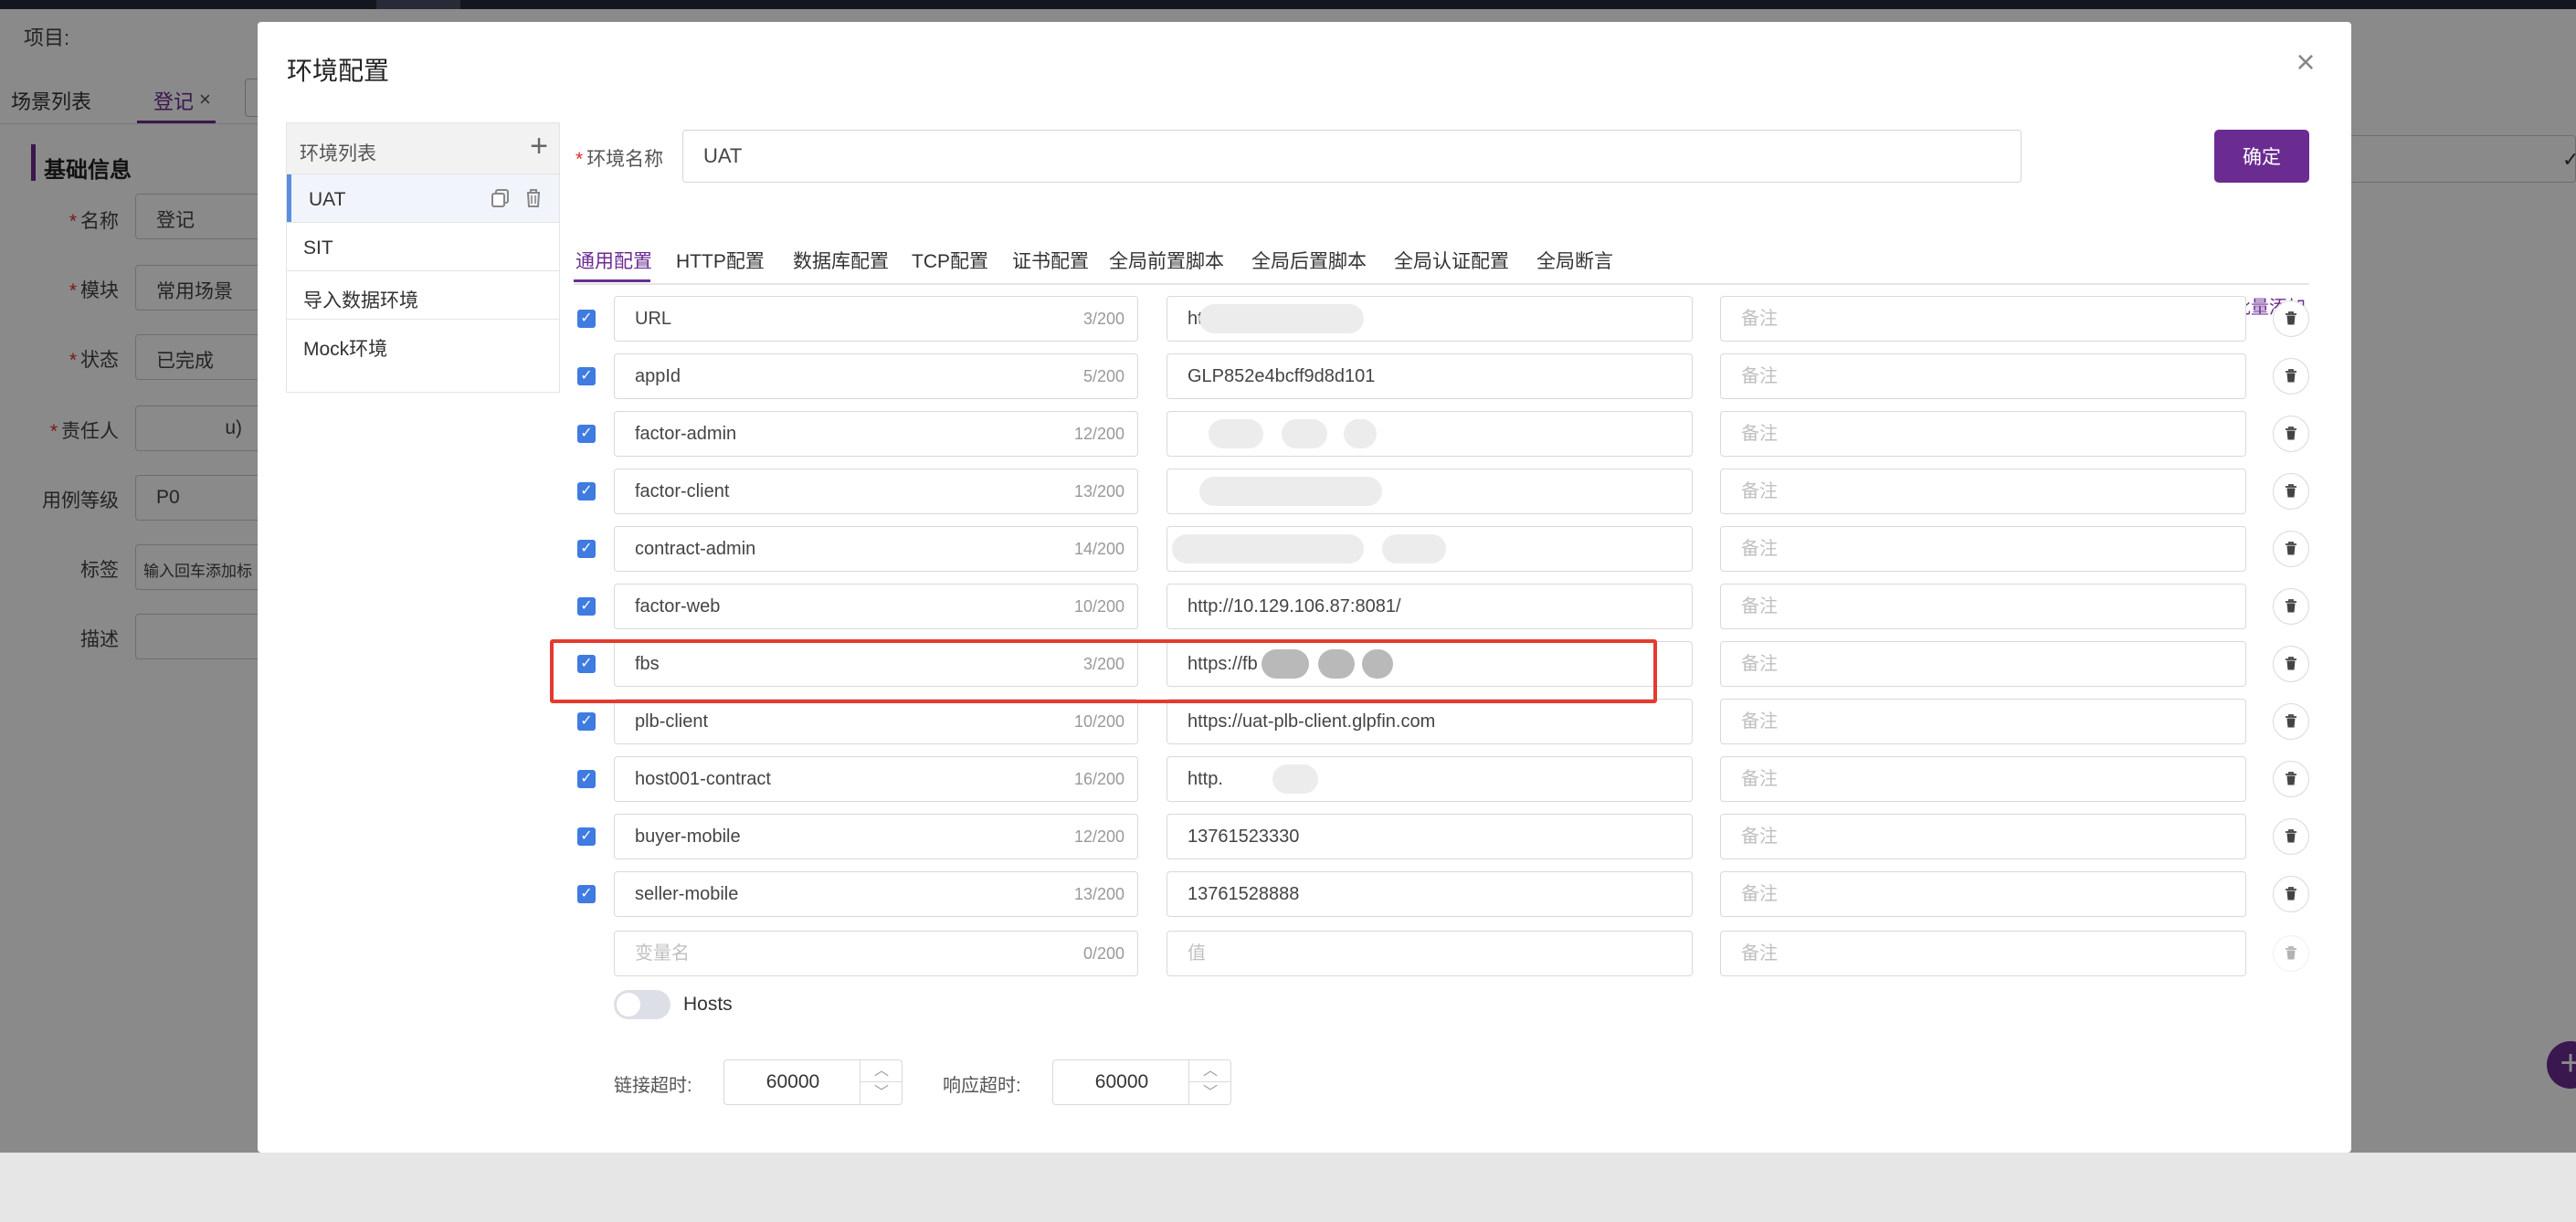 Image resolution: width=2576 pixels, height=1222 pixels. Describe the element at coordinates (539, 146) in the screenshot. I see `plus-icon: +` at that location.